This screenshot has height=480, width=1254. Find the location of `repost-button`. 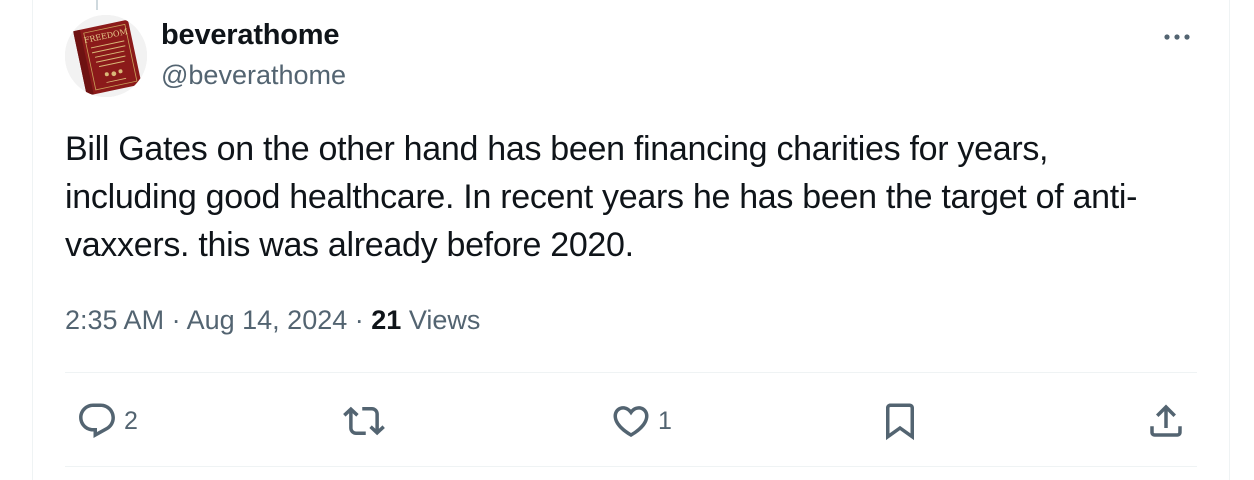

repost-button is located at coordinates (364, 421).